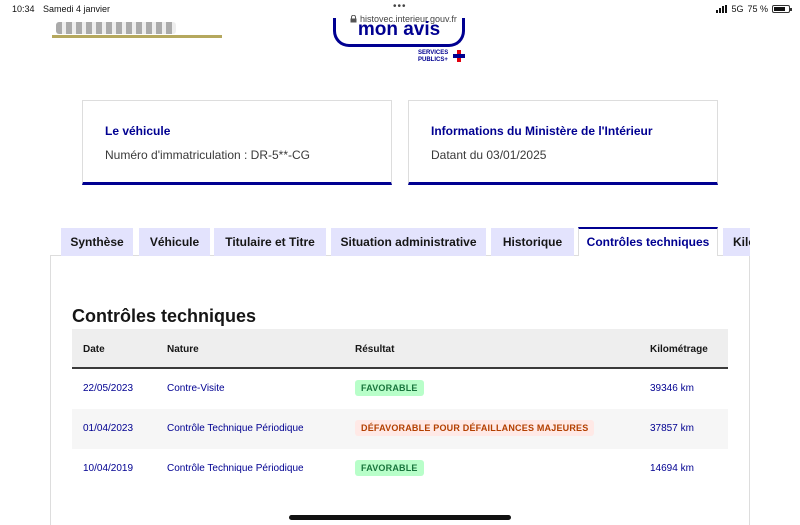 The width and height of the screenshot is (800, 525). Describe the element at coordinates (108, 428) in the screenshot. I see `row-date: 01/04/2023` at that location.